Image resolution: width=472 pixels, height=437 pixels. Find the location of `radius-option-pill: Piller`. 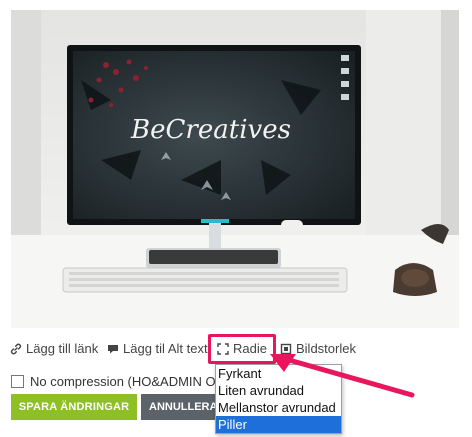

radius-option-pill: Piller is located at coordinates (278, 424).